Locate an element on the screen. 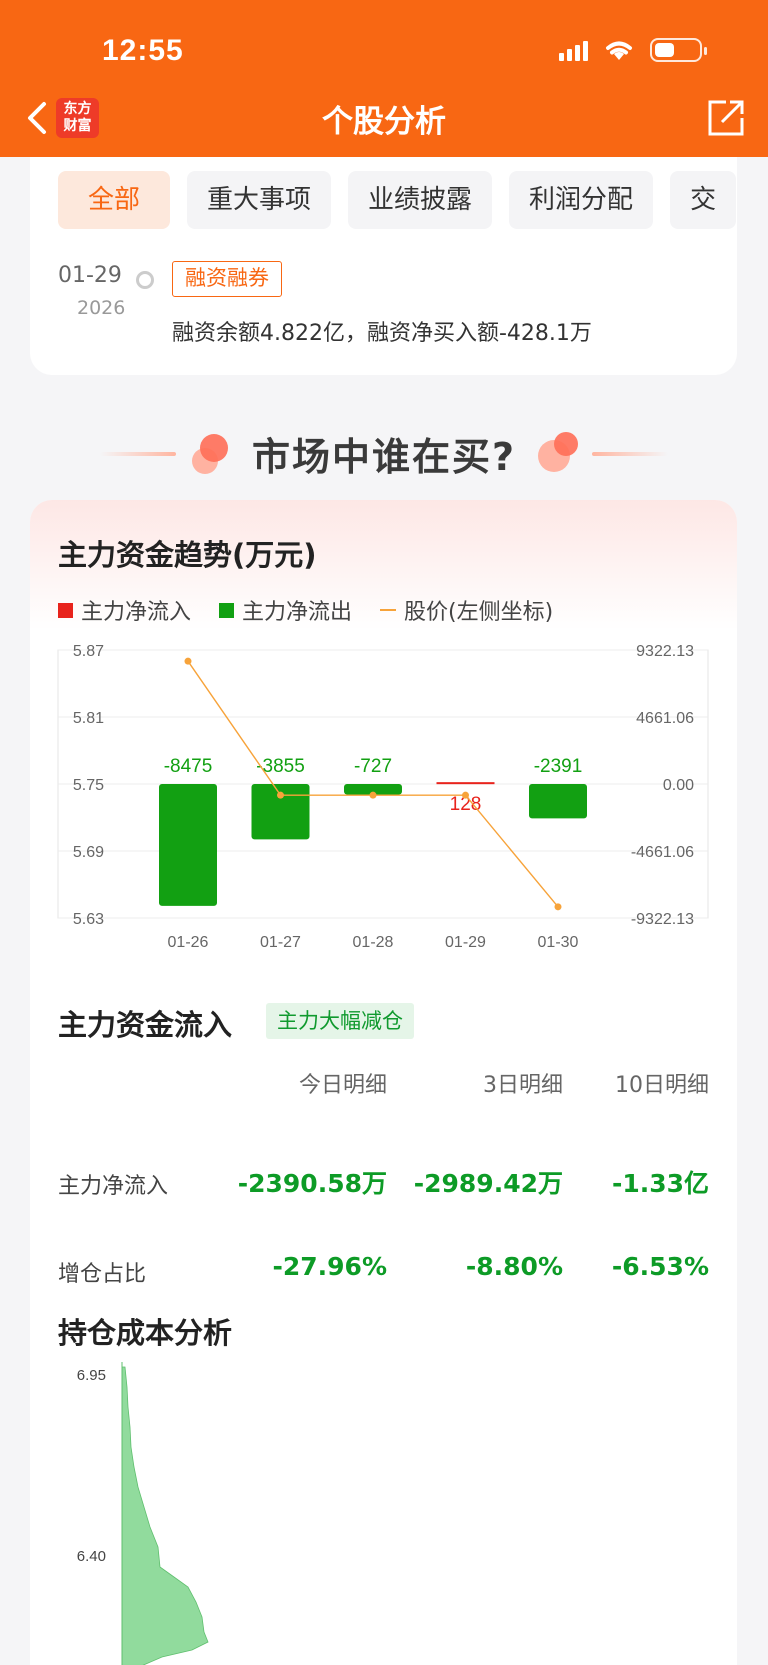 Image resolution: width=768 pixels, height=1665 pixels. y-left-tick: 5.63 is located at coordinates (88, 919).